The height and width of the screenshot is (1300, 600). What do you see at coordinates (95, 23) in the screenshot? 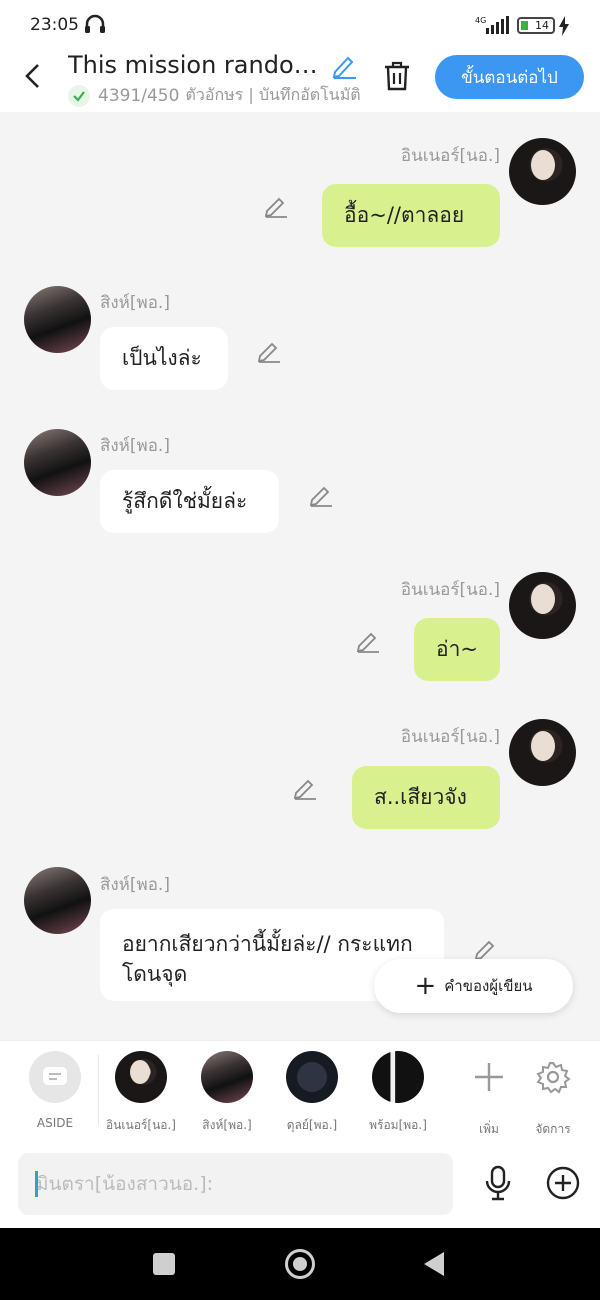
I see `headphones-icon` at bounding box center [95, 23].